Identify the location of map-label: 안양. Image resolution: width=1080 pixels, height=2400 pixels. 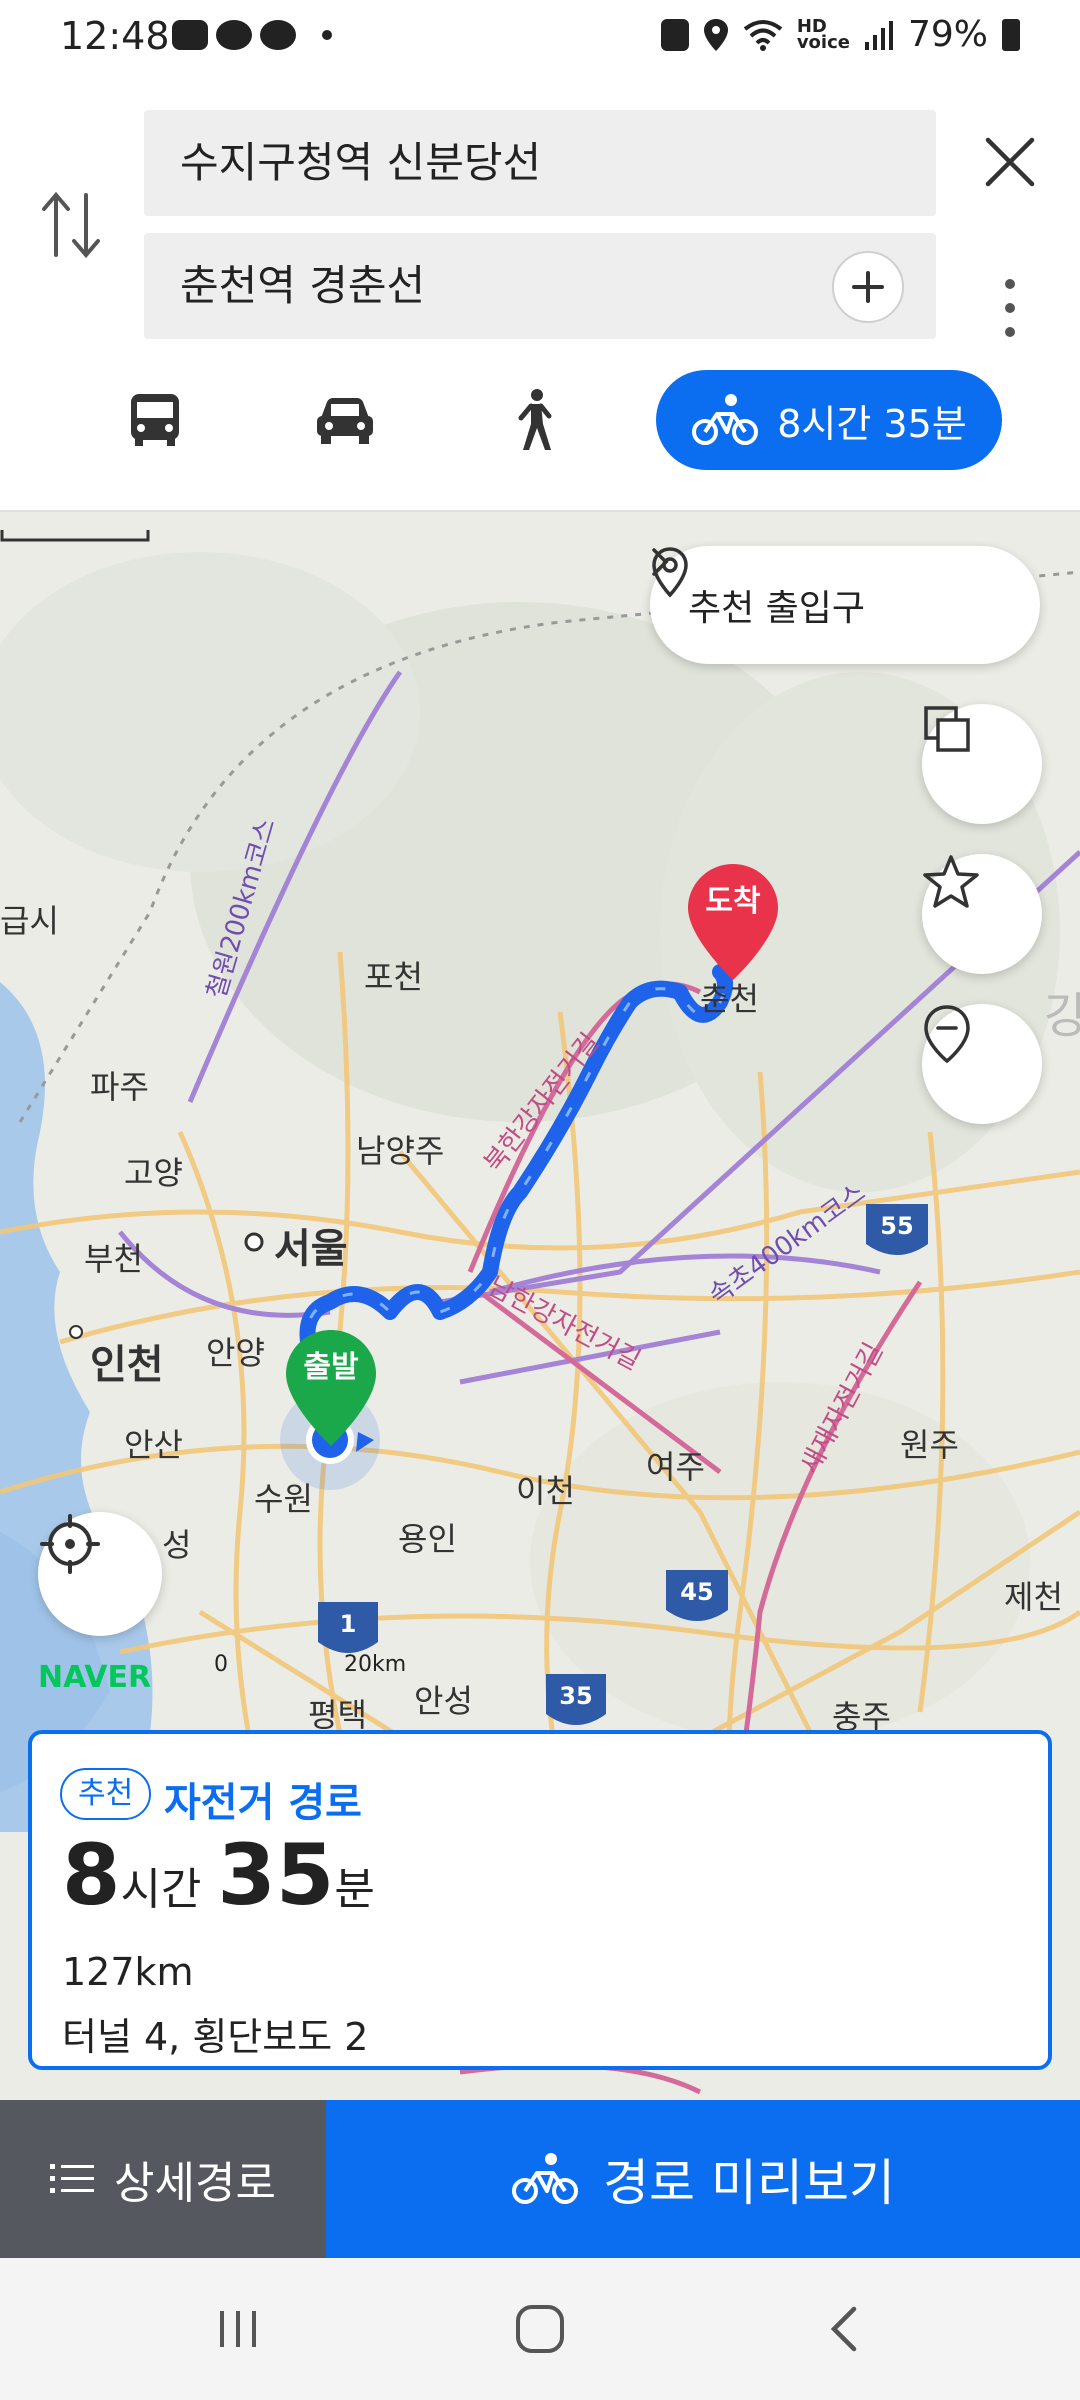
(235, 1353).